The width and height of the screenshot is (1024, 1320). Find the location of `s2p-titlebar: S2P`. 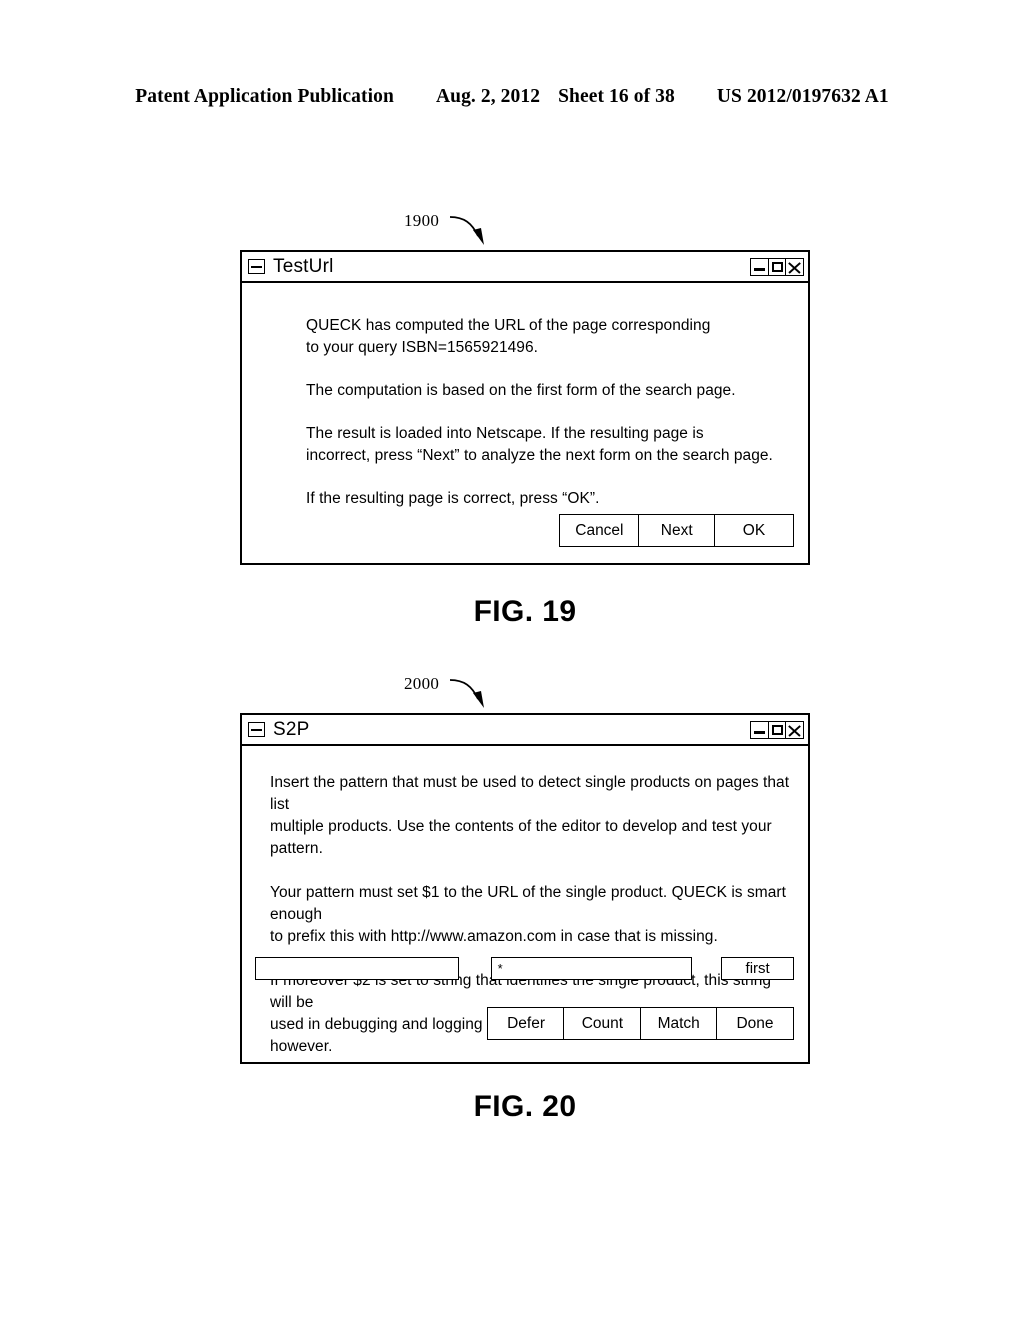

s2p-titlebar: S2P is located at coordinates (525, 730).